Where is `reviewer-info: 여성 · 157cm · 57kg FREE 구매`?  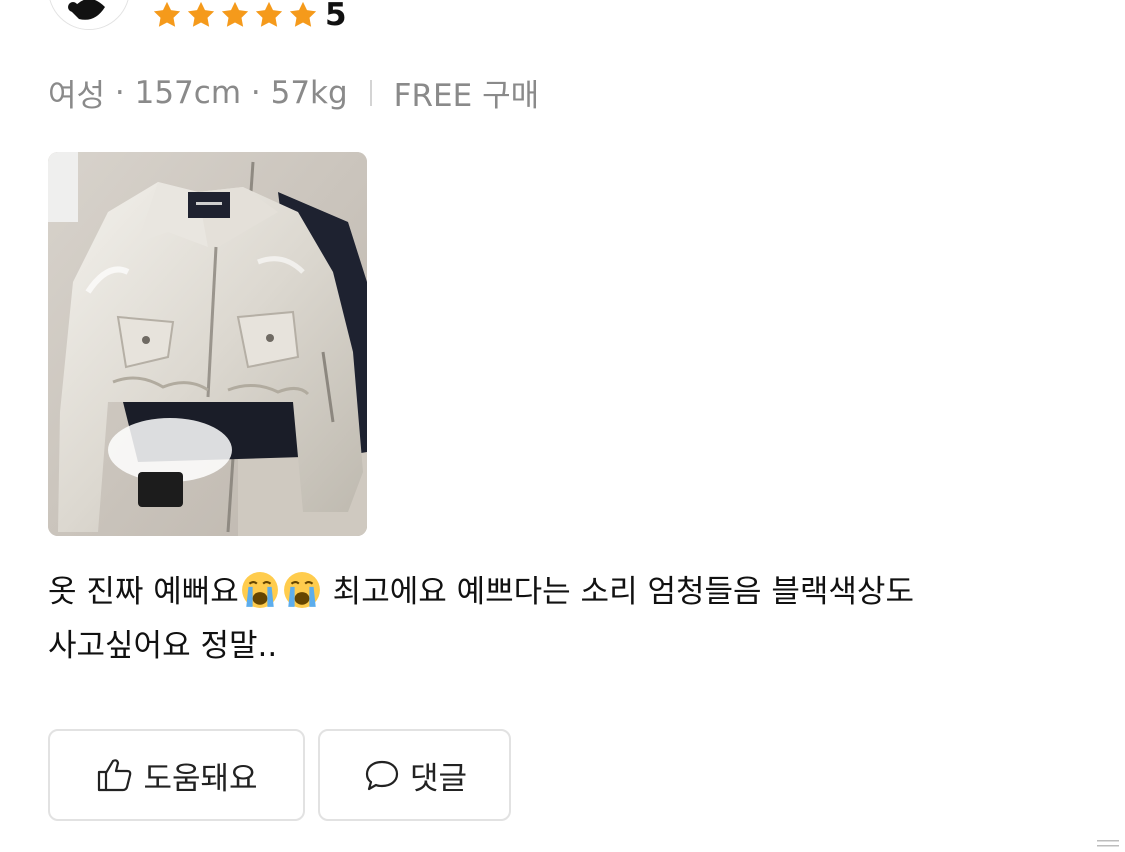
reviewer-info: 여성 · 157cm · 57kg FREE 구매 is located at coordinates (293, 92).